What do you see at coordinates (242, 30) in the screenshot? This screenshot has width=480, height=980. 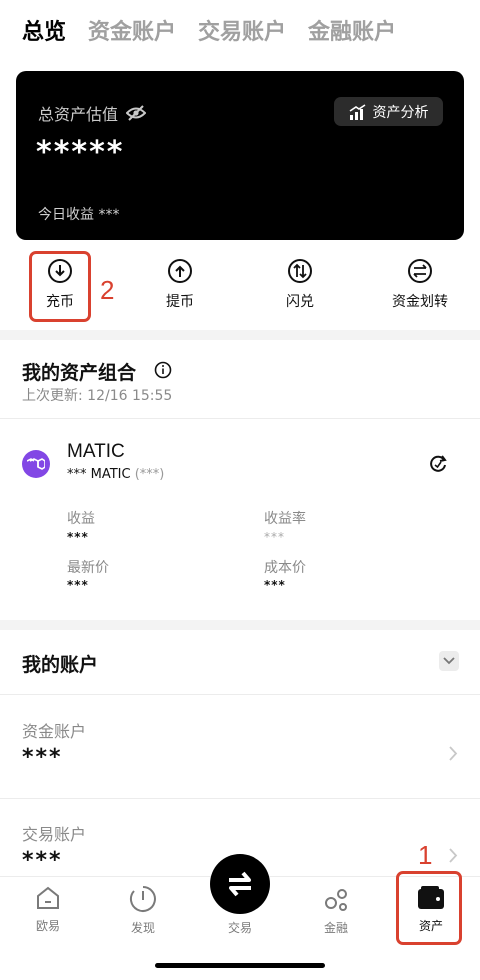 I see `tab-trading-account: 交易账户` at bounding box center [242, 30].